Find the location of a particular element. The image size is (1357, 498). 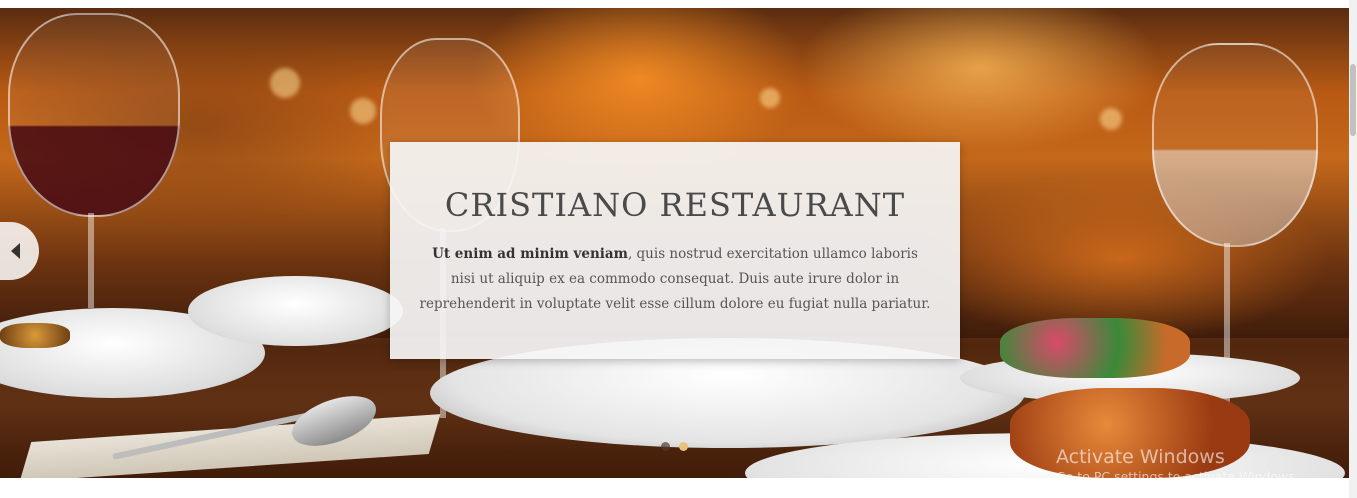

slider-dots is located at coordinates (674, 446).